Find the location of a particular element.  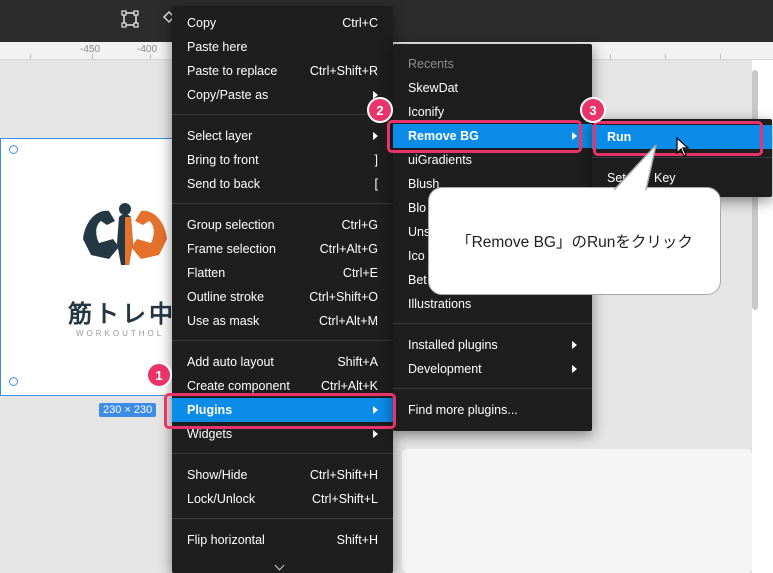

menu-item-label: Bring to front is located at coordinates (223, 160).